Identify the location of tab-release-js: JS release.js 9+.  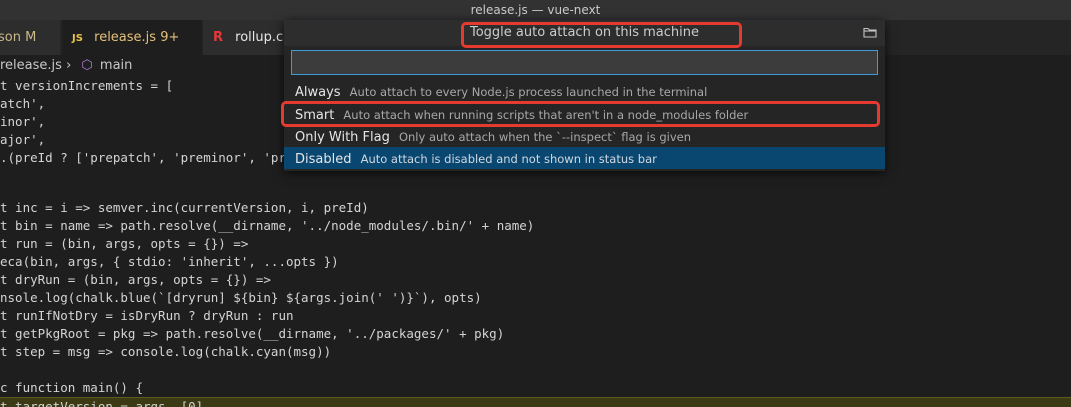
(132, 37).